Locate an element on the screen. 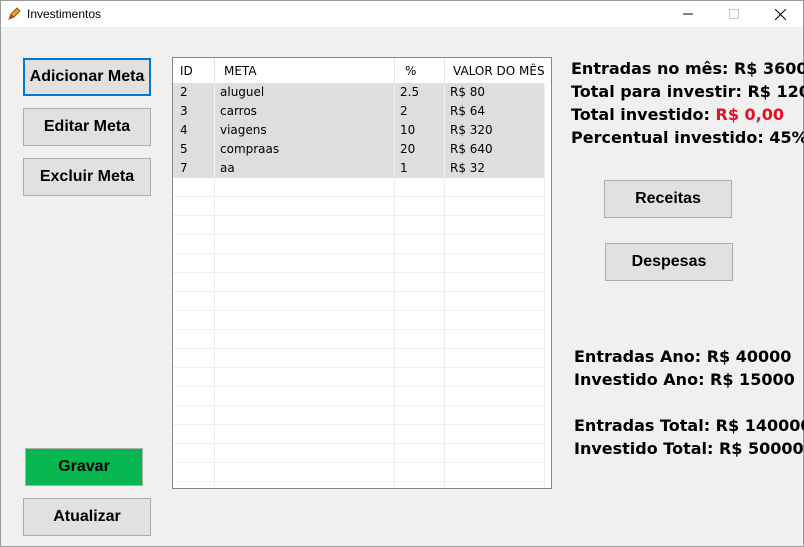 The width and height of the screenshot is (804, 547). table-row: 7 aa 1 R$ 32 is located at coordinates (359, 168).